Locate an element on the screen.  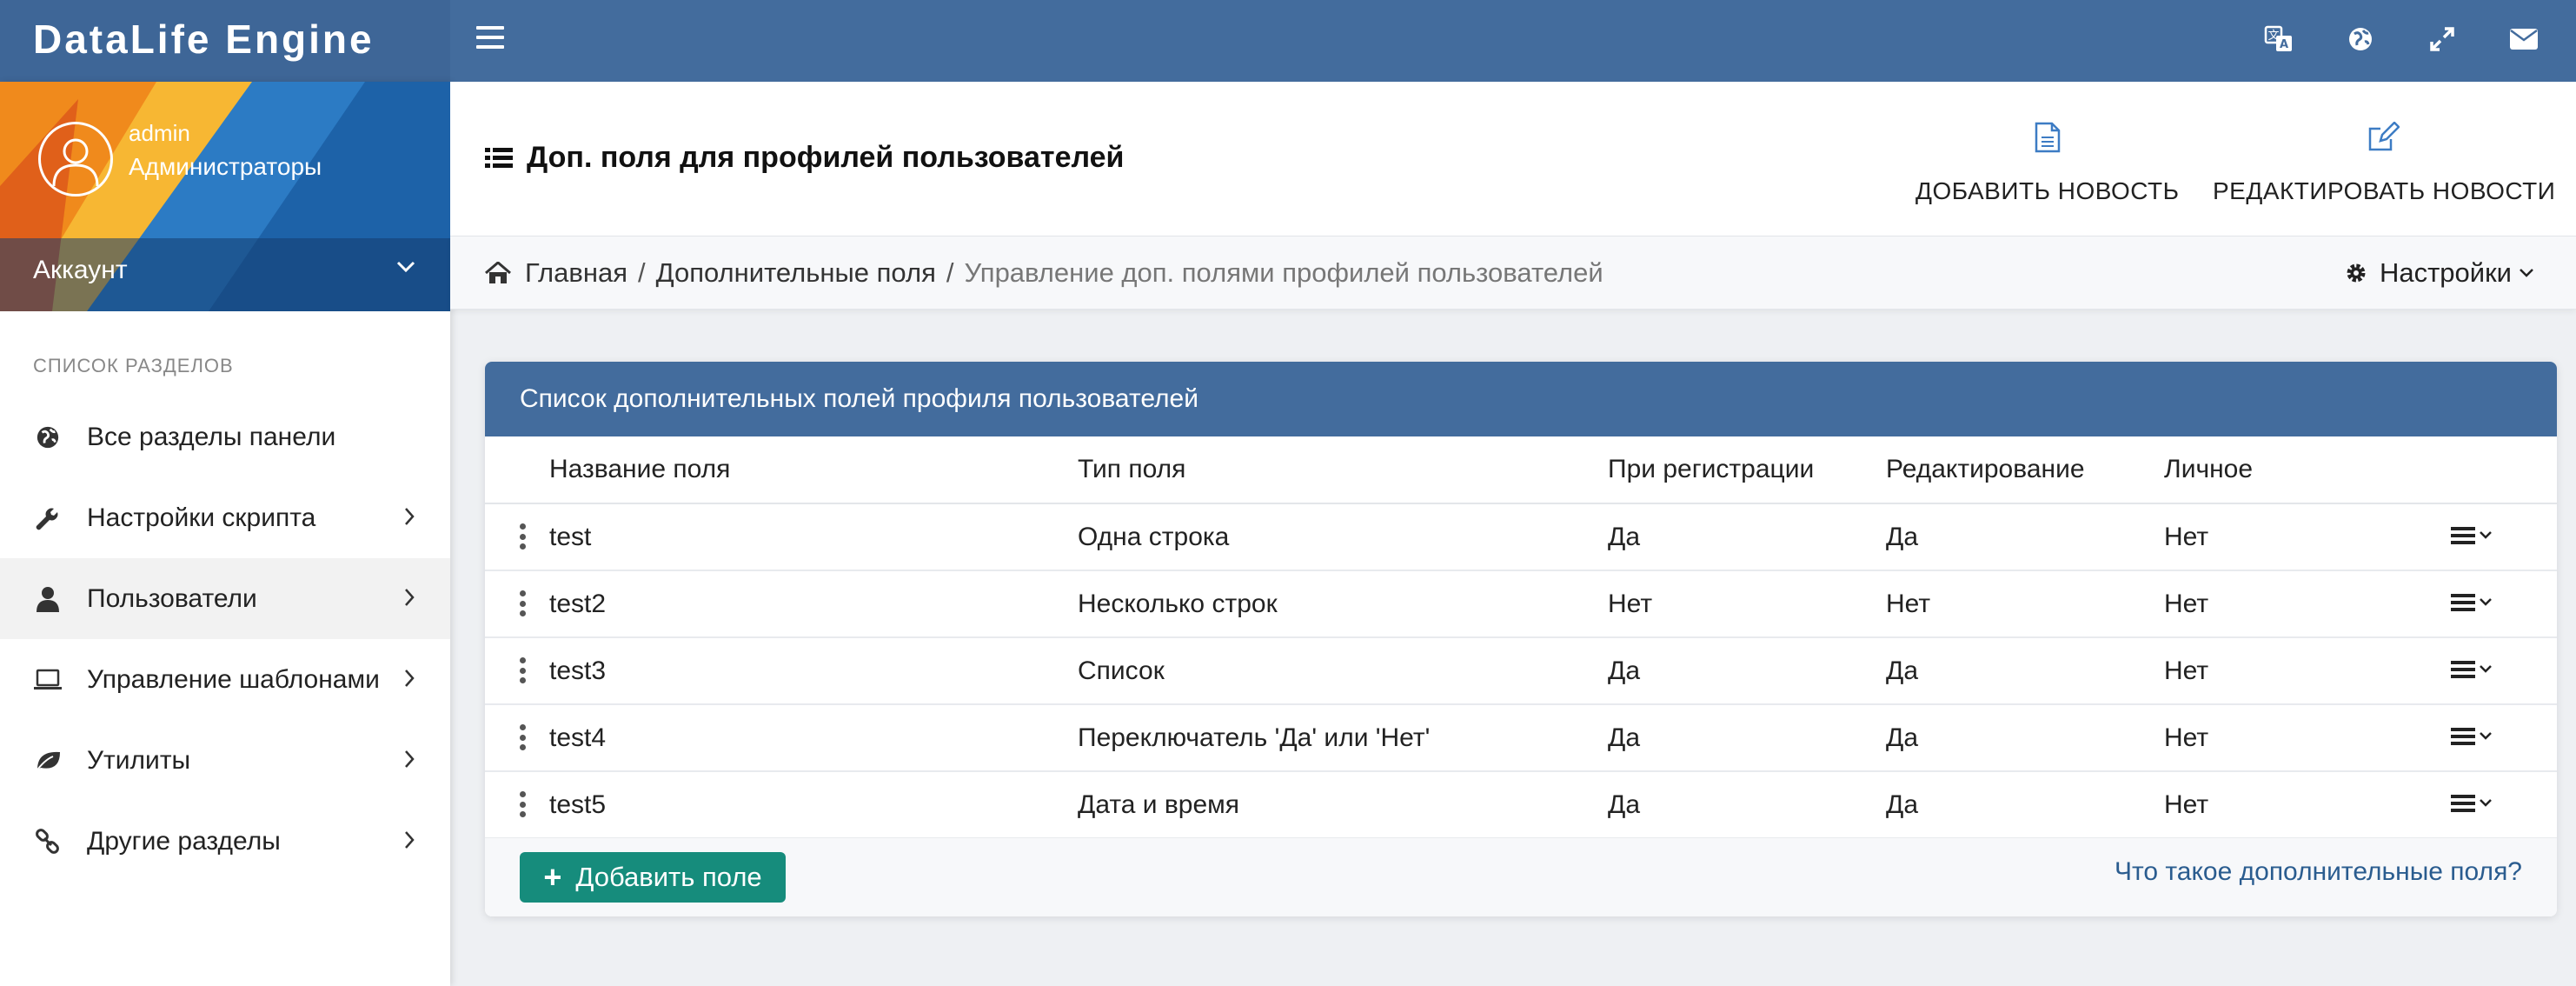
field-name: test2 is located at coordinates (578, 604).